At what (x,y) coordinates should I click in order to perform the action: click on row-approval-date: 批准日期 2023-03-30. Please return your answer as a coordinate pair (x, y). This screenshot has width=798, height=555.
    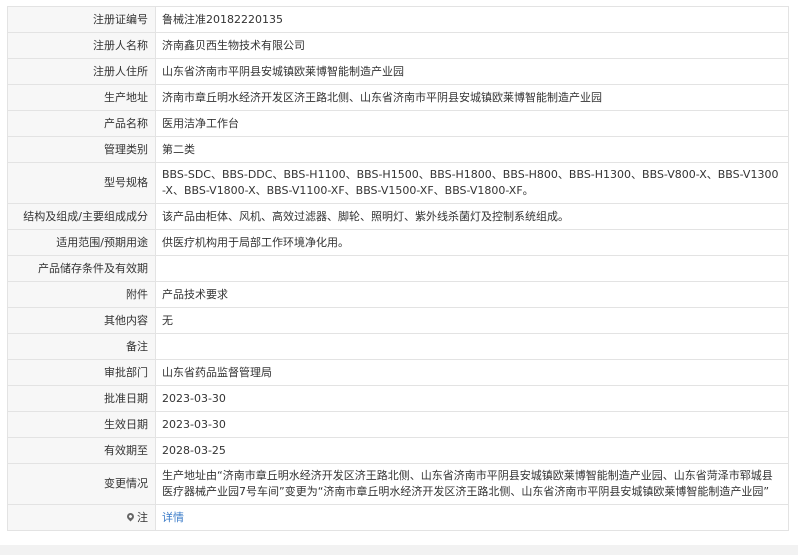
    Looking at the image, I should click on (398, 398).